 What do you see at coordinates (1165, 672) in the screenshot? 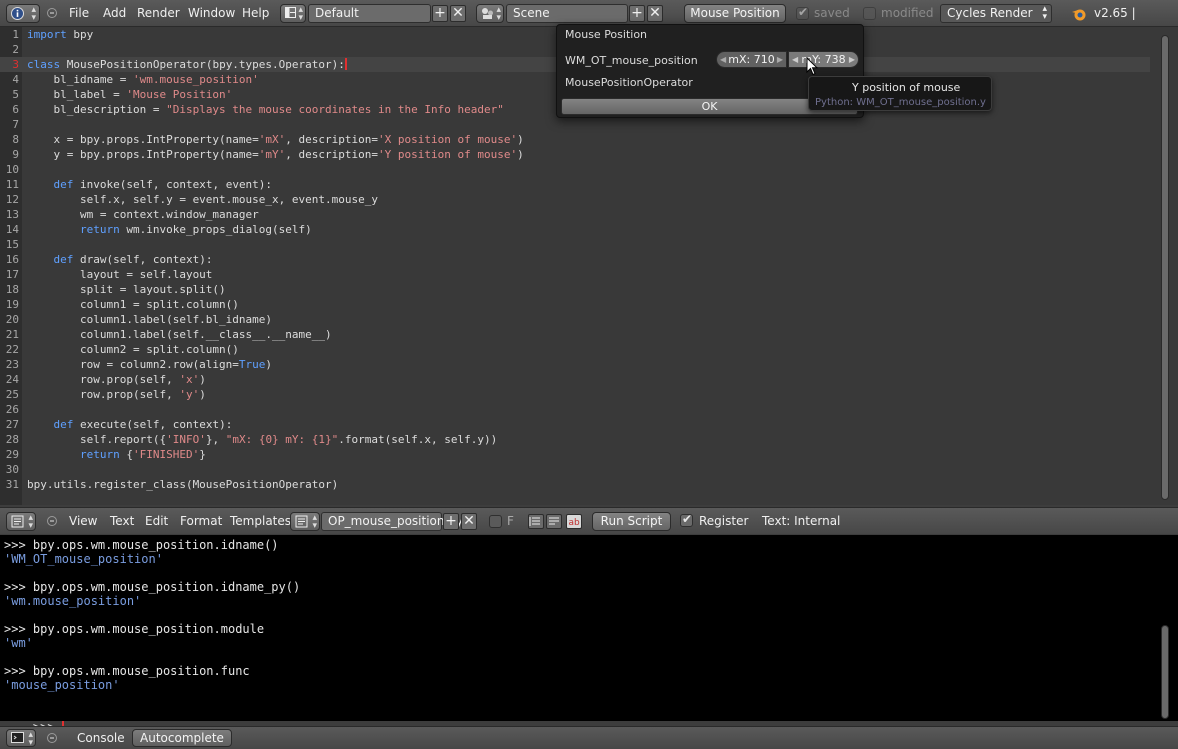
I see `console-scrollbar` at bounding box center [1165, 672].